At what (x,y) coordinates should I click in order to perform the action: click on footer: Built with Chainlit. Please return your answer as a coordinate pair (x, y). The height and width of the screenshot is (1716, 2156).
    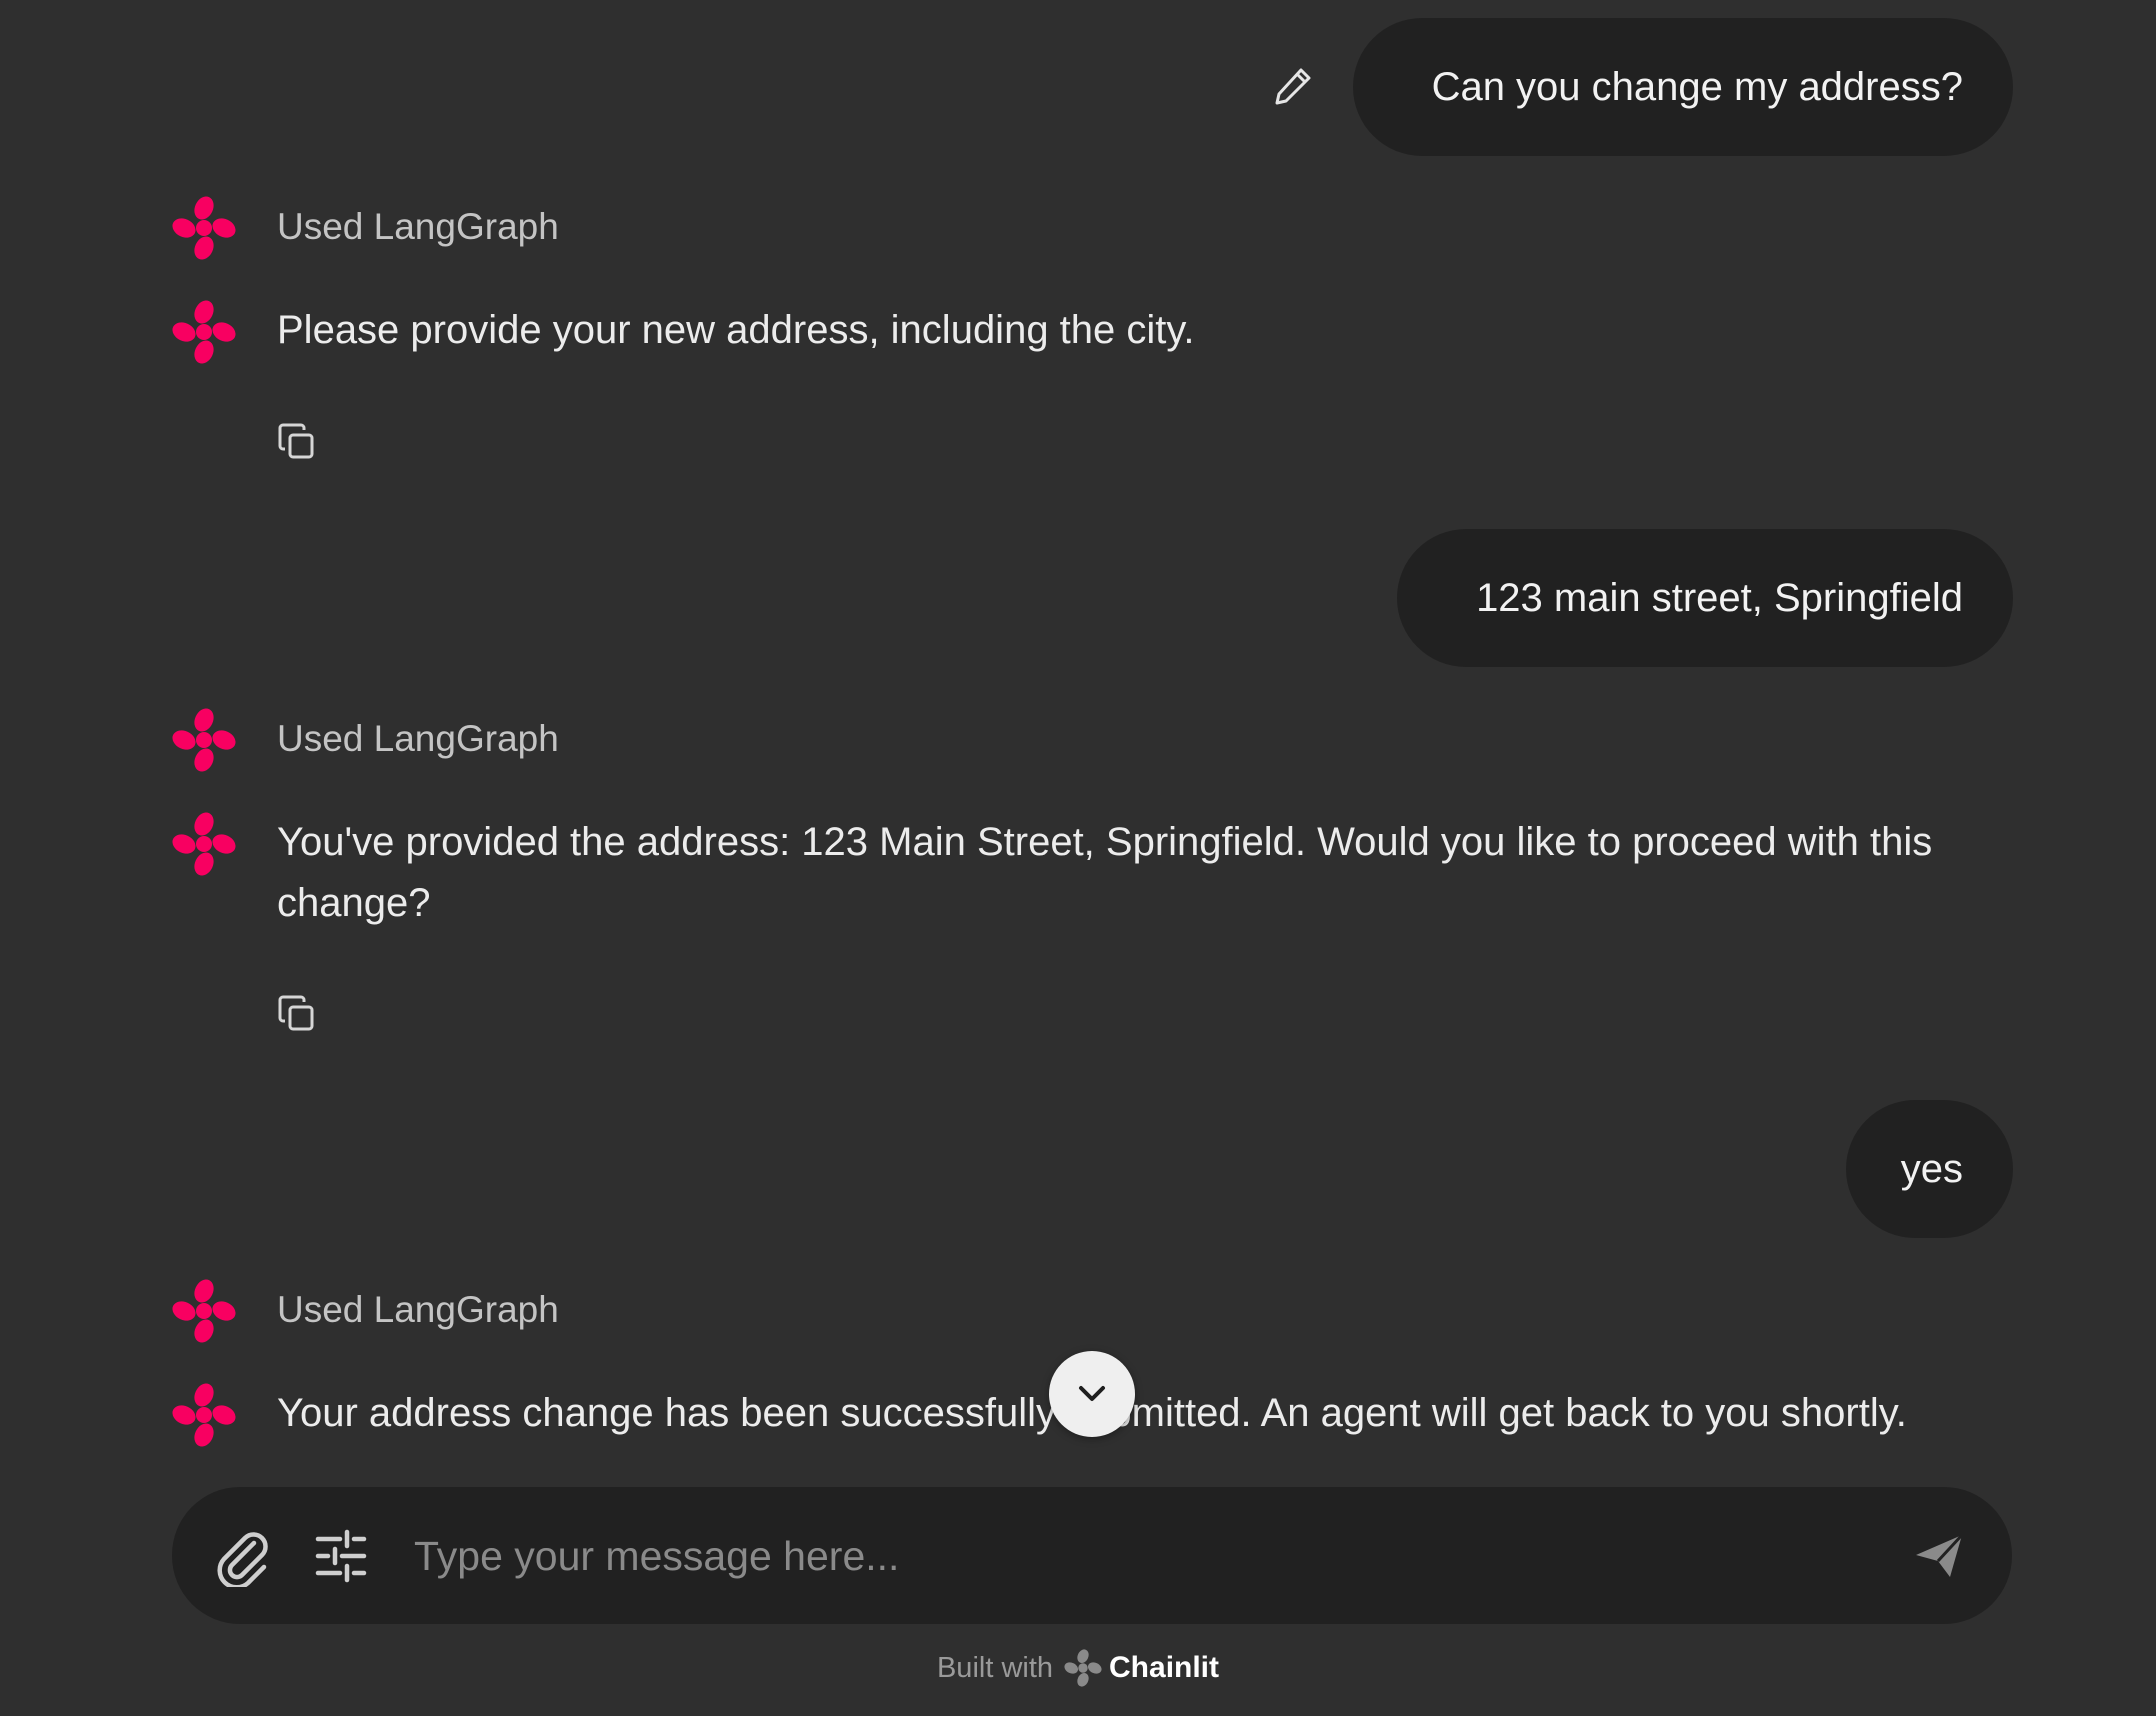
    Looking at the image, I should click on (1078, 1668).